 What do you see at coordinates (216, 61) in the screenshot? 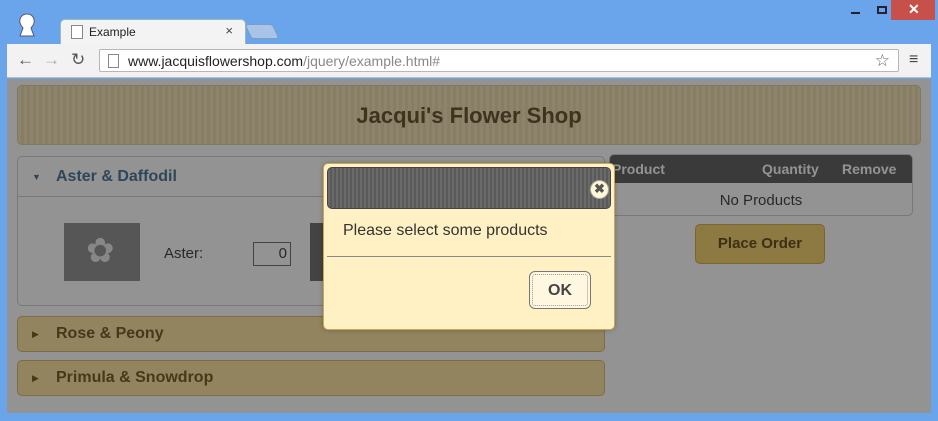
I see `url-host: www.jacquisflowershop.com` at bounding box center [216, 61].